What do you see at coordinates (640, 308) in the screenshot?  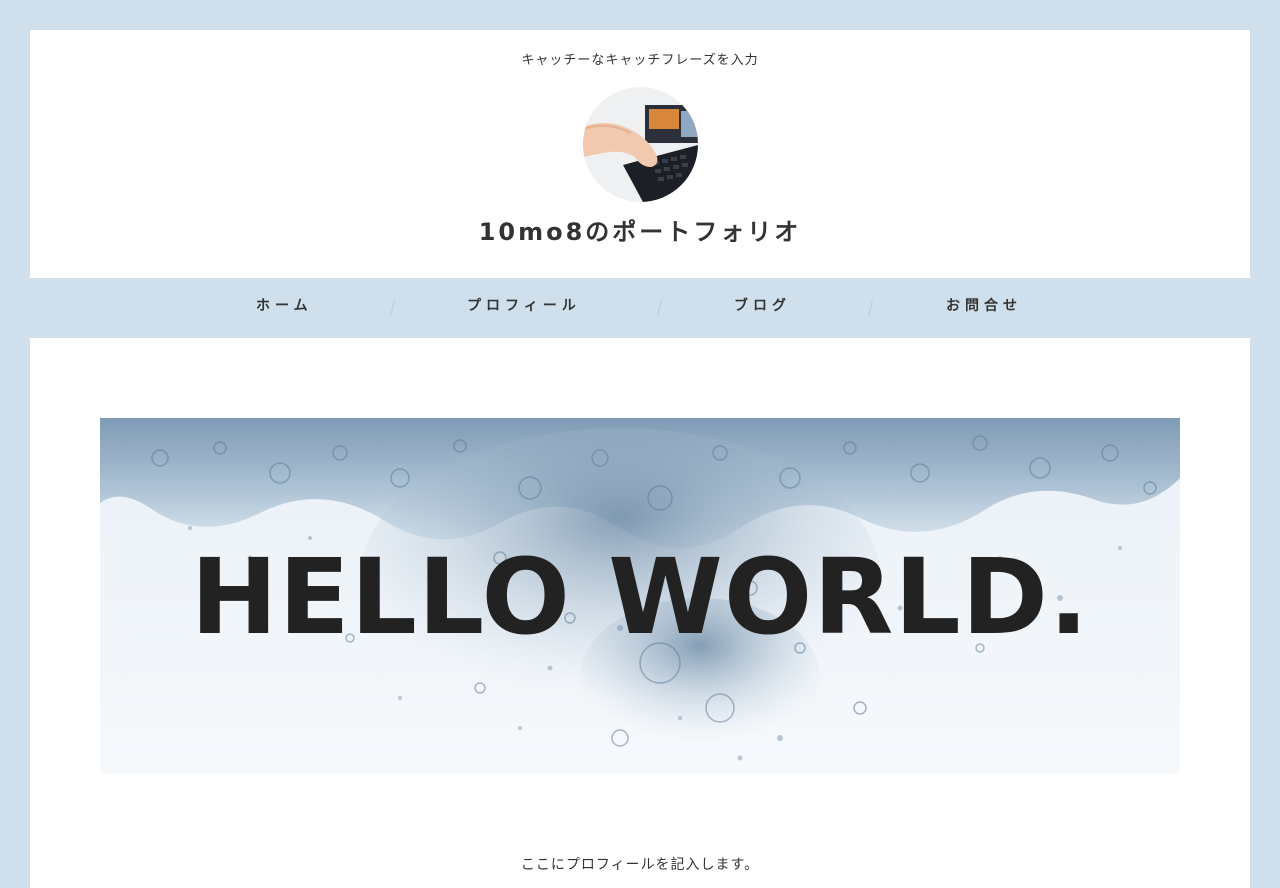 I see `global-nav: ホーム プロフィール ブログ お問合せ` at bounding box center [640, 308].